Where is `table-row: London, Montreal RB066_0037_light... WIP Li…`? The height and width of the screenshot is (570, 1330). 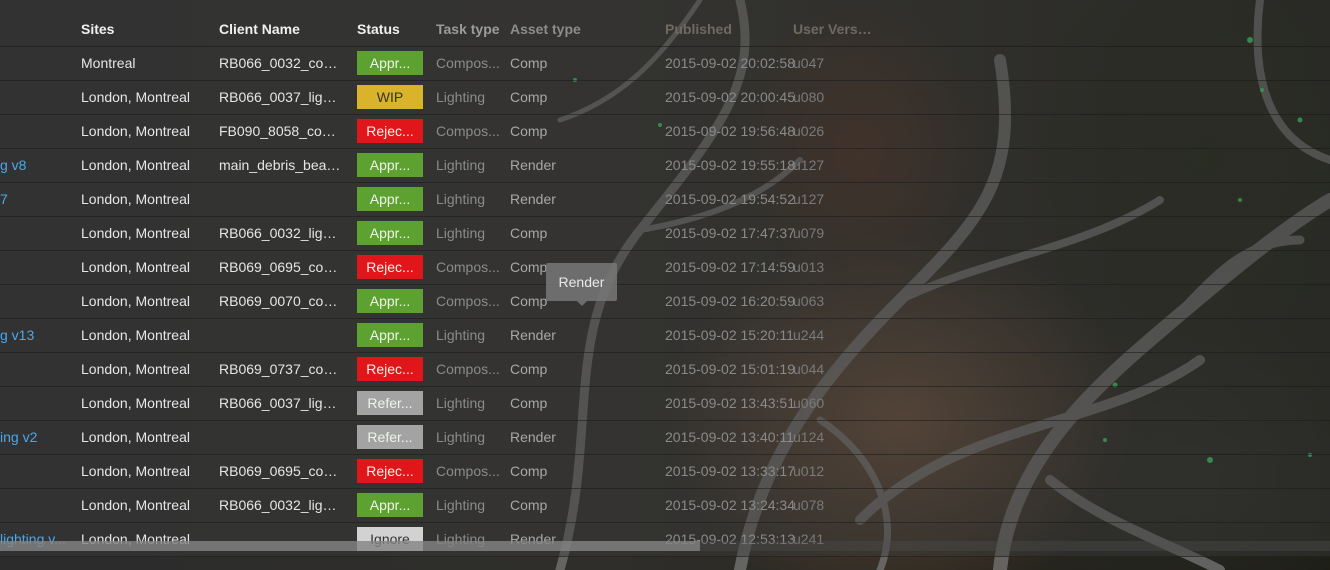 table-row: London, Montreal RB066_0037_light... WIP Li… is located at coordinates (665, 98).